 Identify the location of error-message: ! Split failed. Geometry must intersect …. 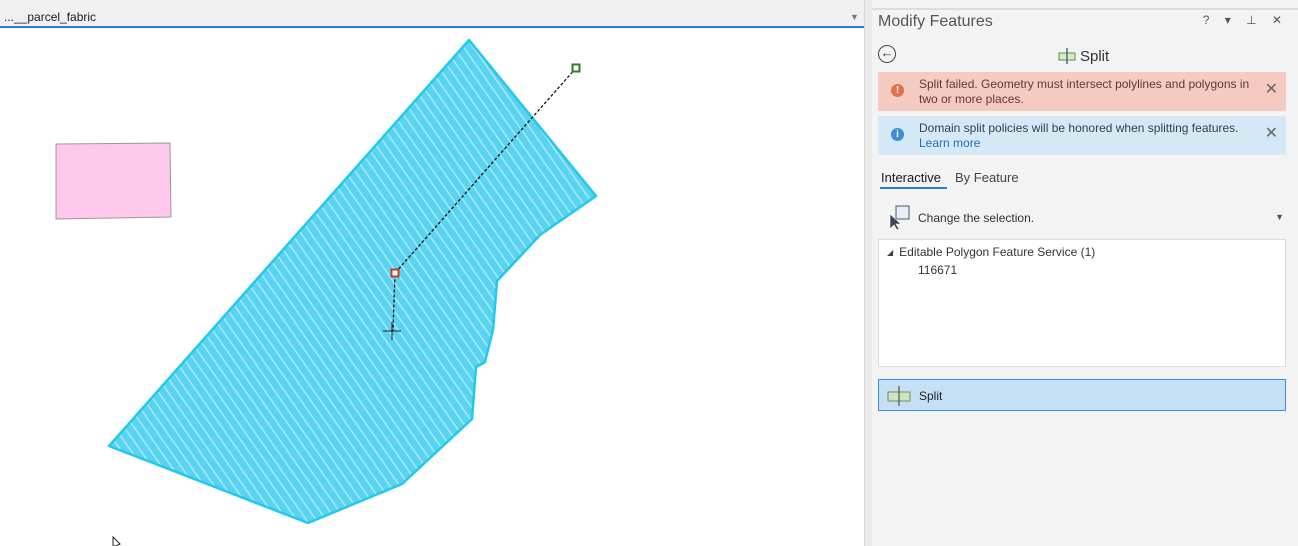
(1082, 91).